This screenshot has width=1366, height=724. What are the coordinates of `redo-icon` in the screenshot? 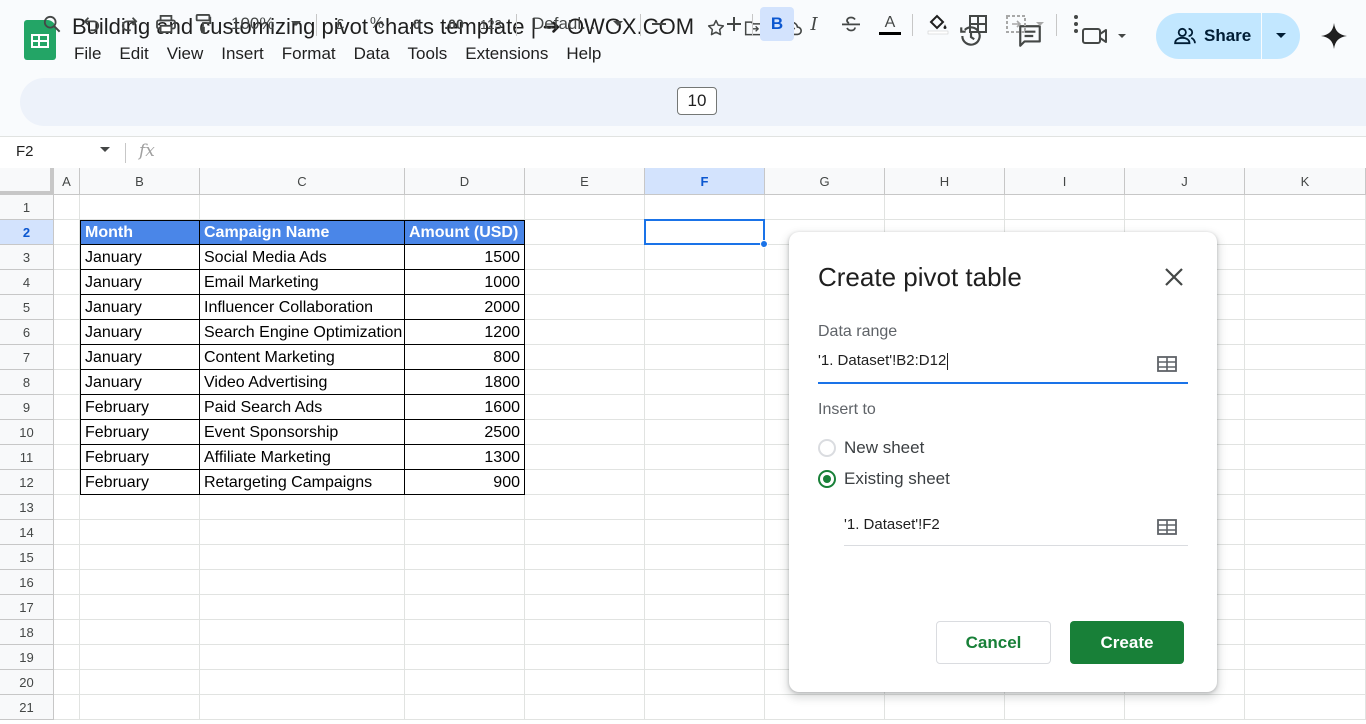 It's located at (129, 24).